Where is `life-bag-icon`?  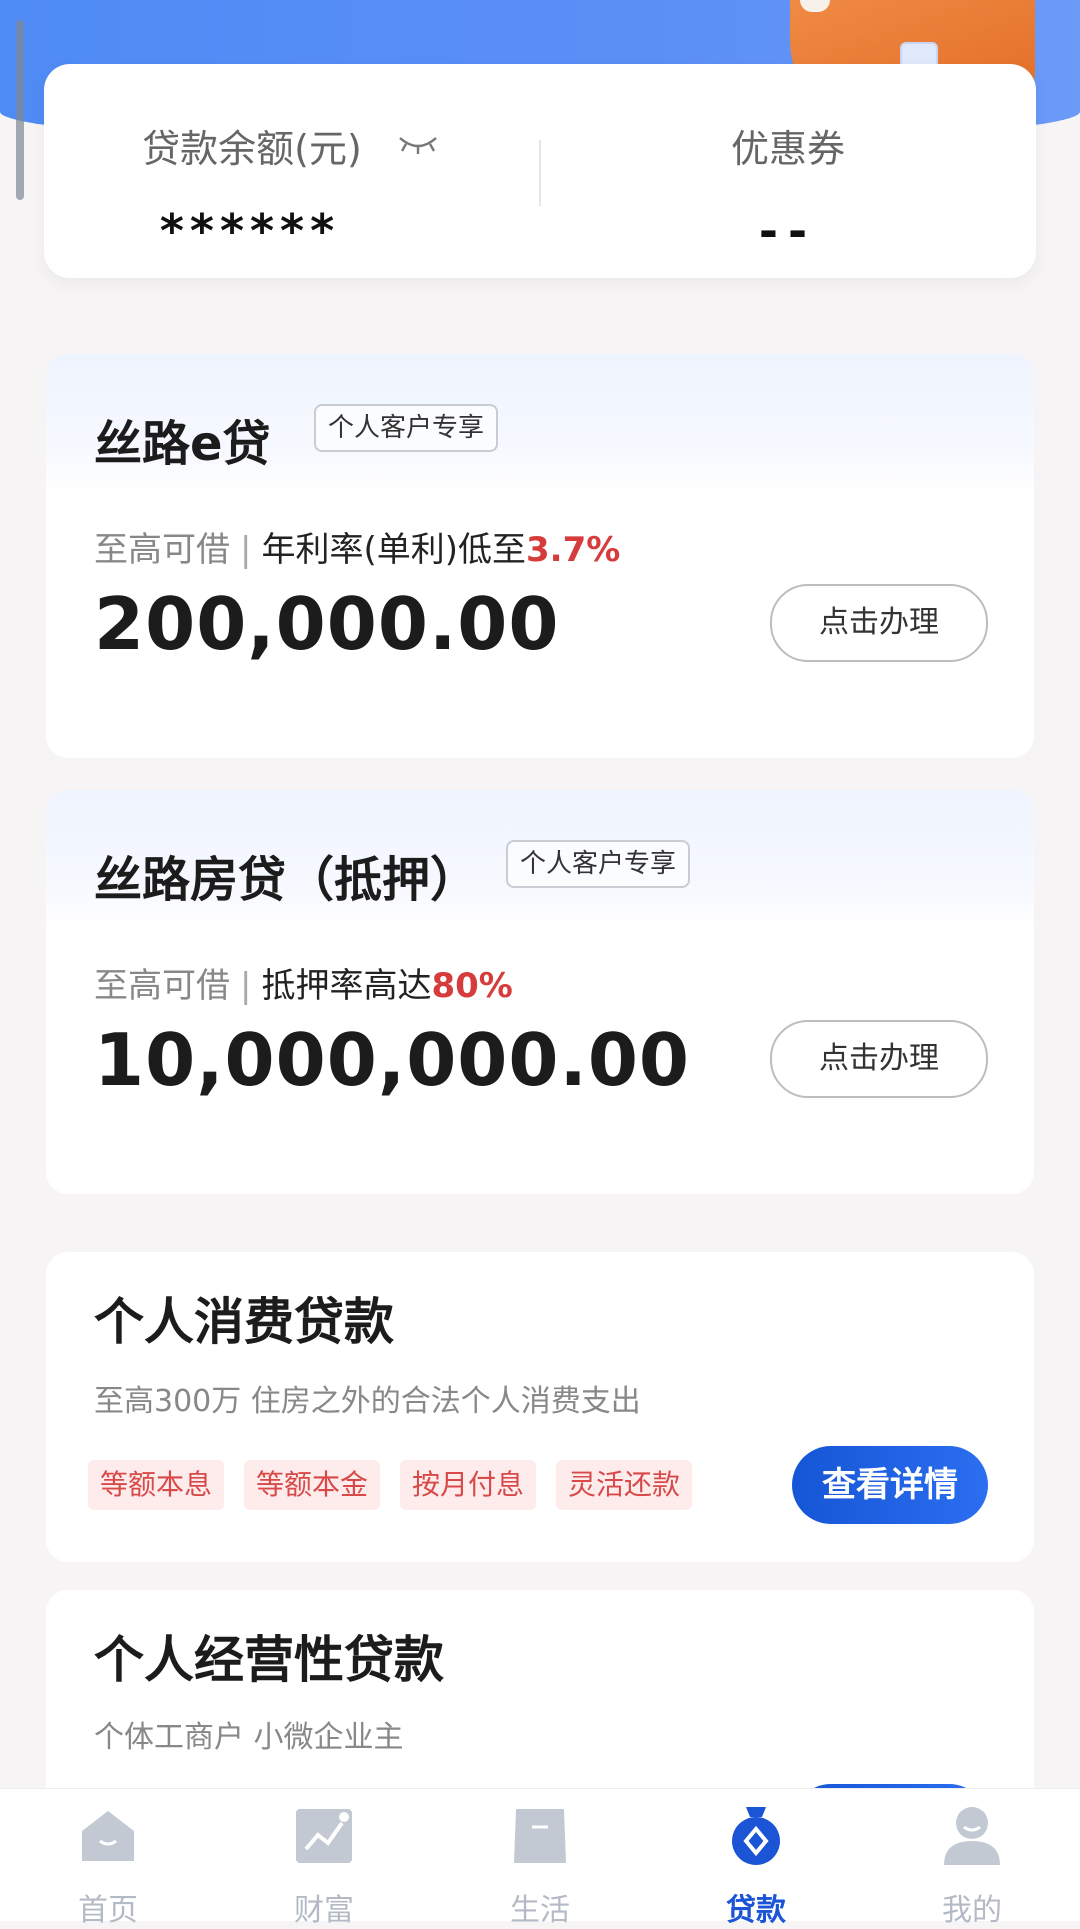
life-bag-icon is located at coordinates (540, 1836).